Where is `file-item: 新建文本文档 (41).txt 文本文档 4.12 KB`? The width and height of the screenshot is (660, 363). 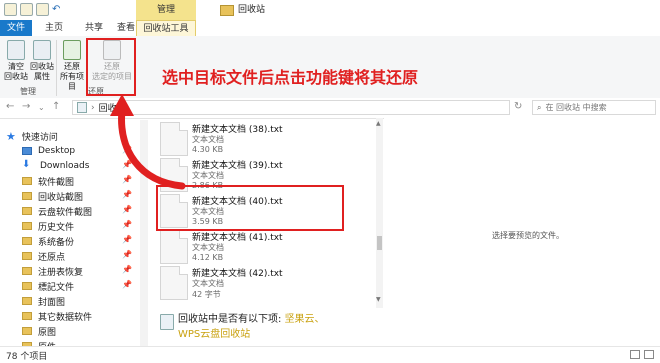
file-item: 新建文本文档 (41).txt 文本文档 4.12 KB is located at coordinates (260, 247).